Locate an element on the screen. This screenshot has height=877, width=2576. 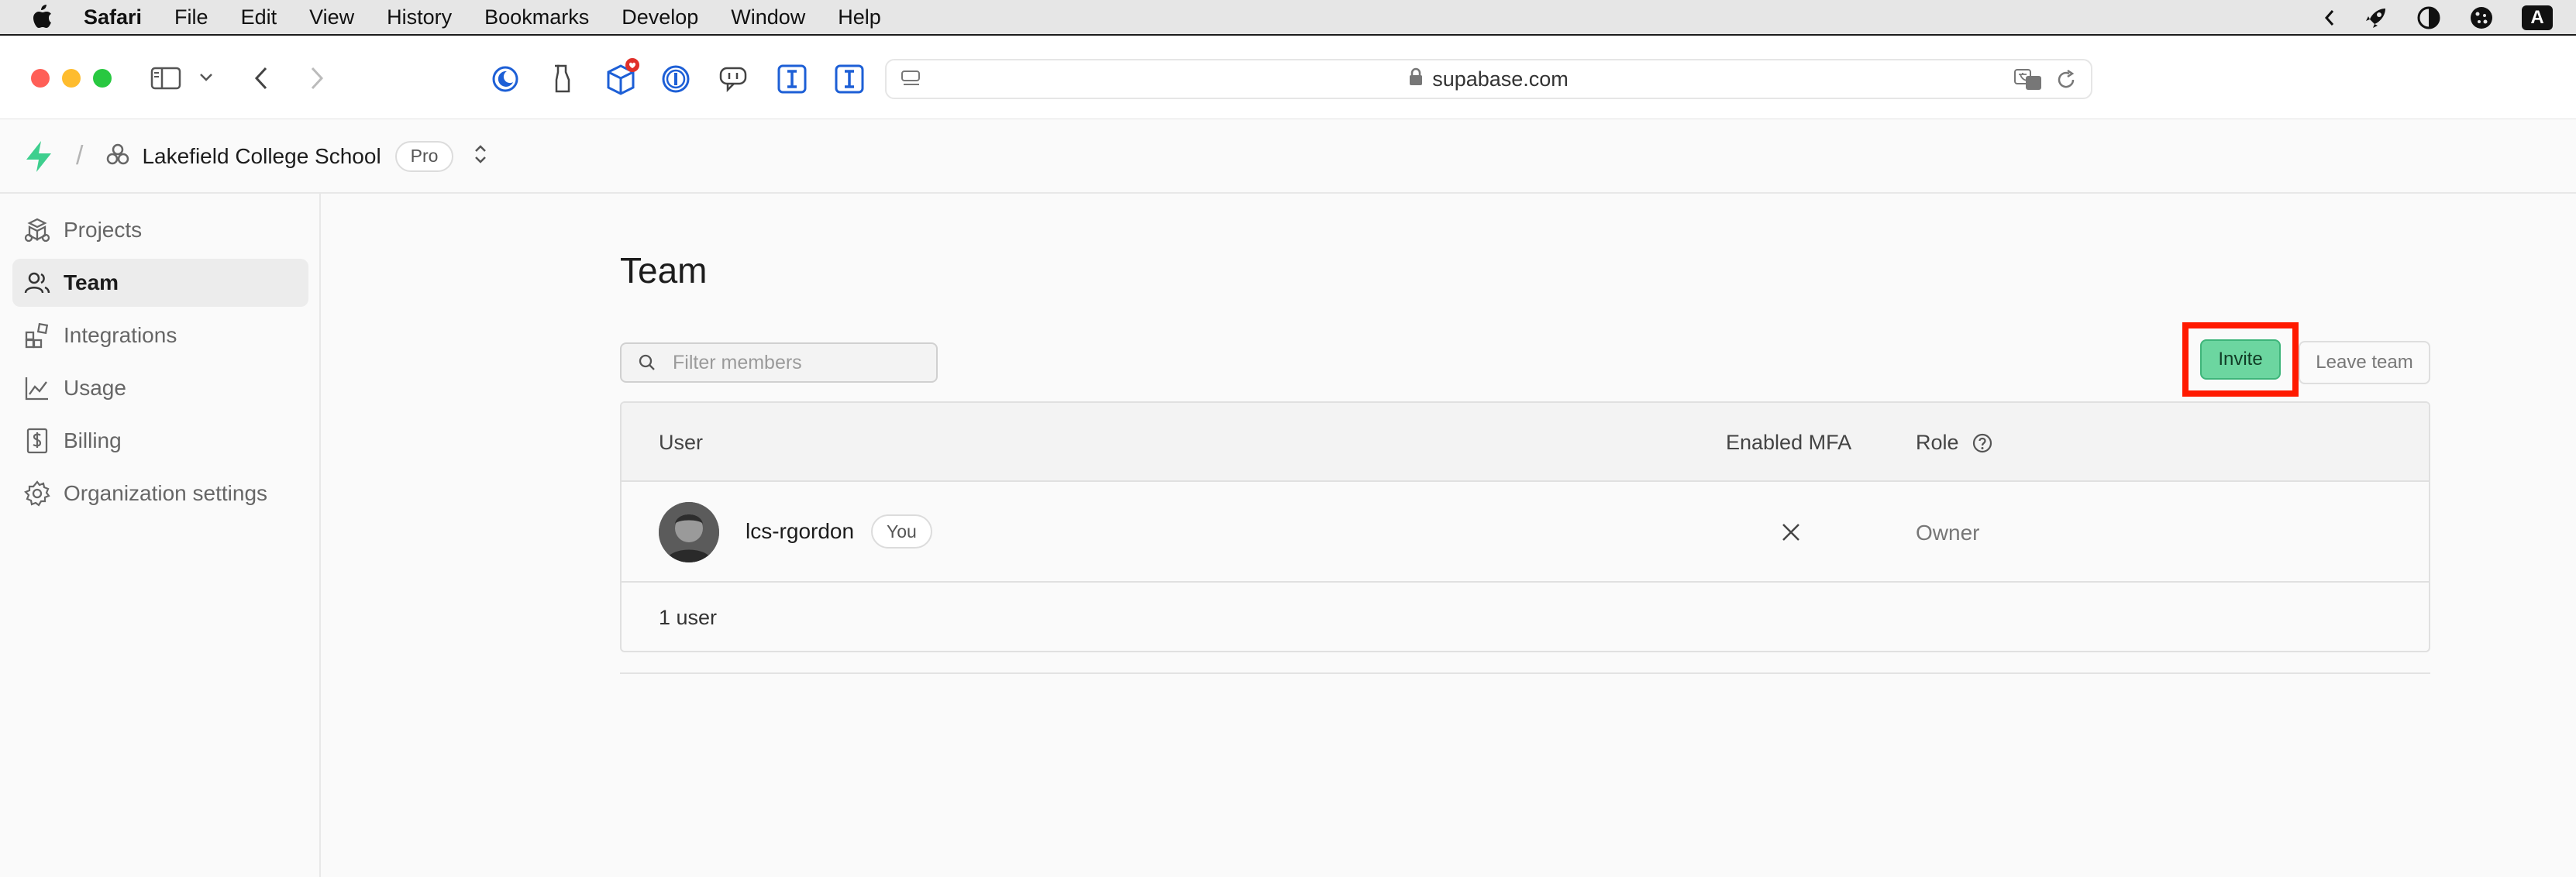
column-header-user: User is located at coordinates (681, 442).